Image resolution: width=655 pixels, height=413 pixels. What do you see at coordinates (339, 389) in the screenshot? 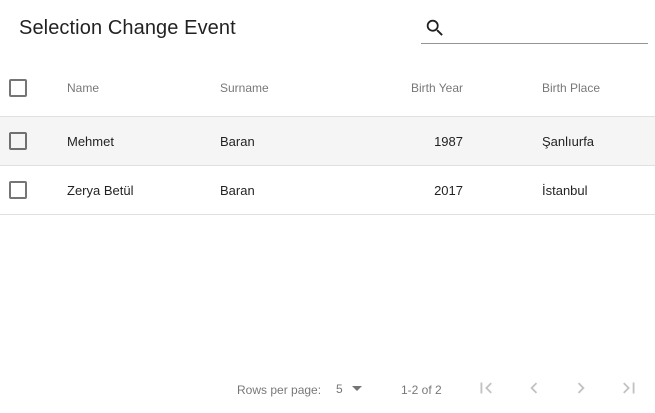
I see `rows-per-page-value: 5` at bounding box center [339, 389].